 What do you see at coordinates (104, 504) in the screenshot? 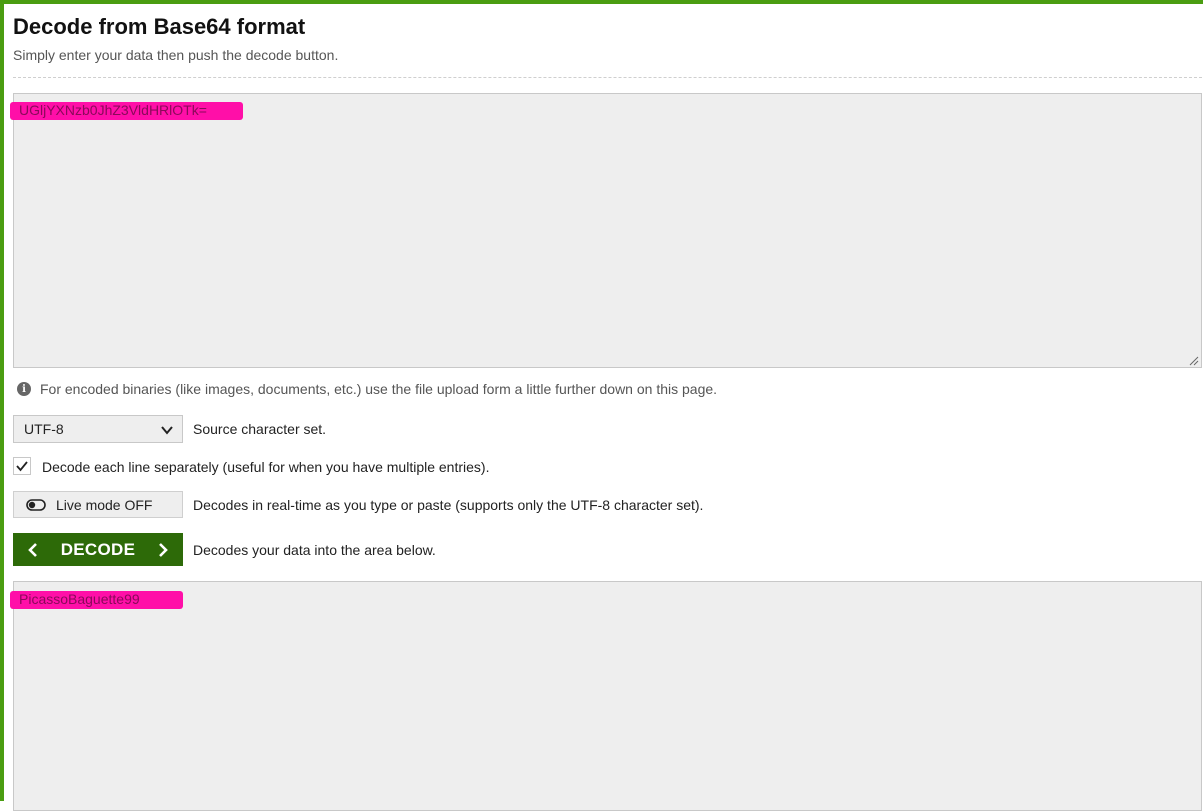
I see `live-mode-label: Live mode OFF` at bounding box center [104, 504].